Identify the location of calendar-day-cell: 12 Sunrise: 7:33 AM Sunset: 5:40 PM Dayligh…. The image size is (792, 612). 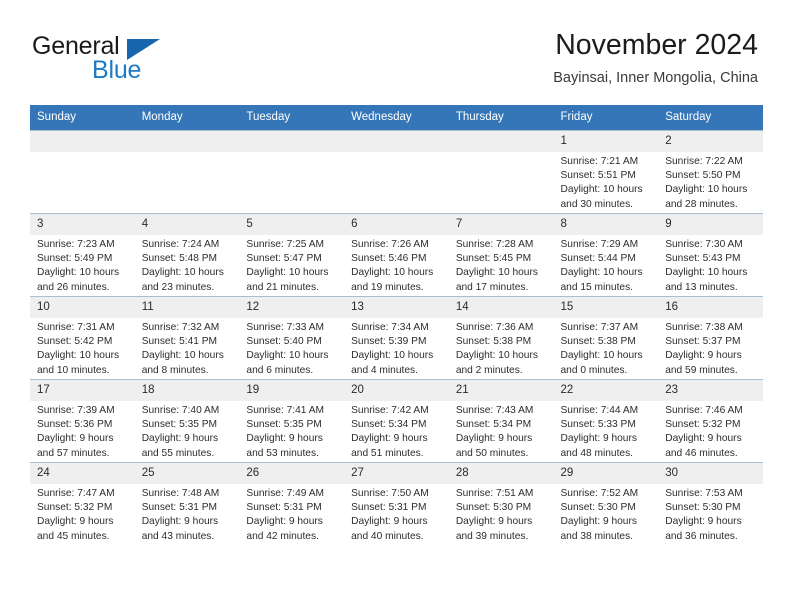
(292, 338).